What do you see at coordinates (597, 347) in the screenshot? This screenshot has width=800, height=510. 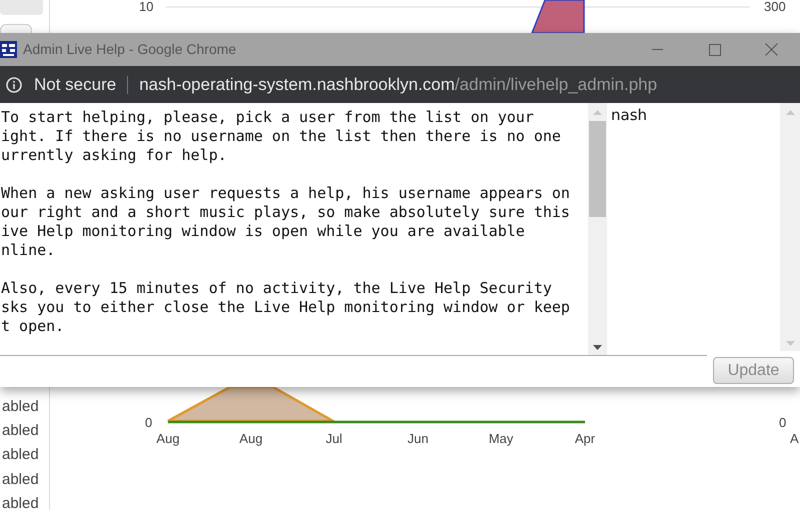 I see `scroll-down-icon` at bounding box center [597, 347].